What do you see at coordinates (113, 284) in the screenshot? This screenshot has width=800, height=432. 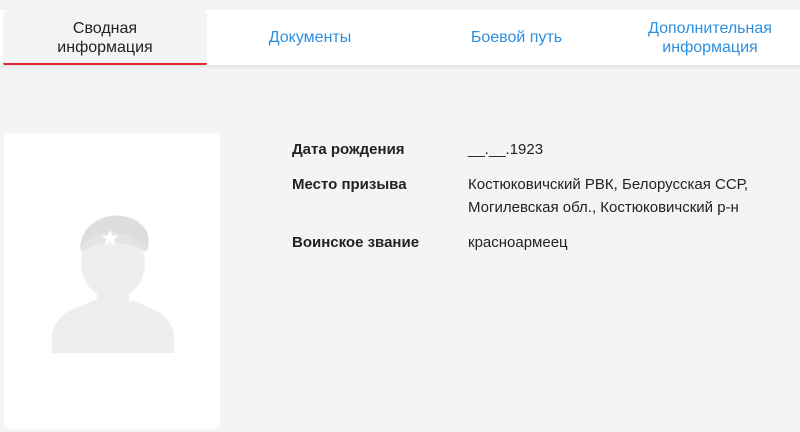 I see `soldier-silhouette-icon` at bounding box center [113, 284].